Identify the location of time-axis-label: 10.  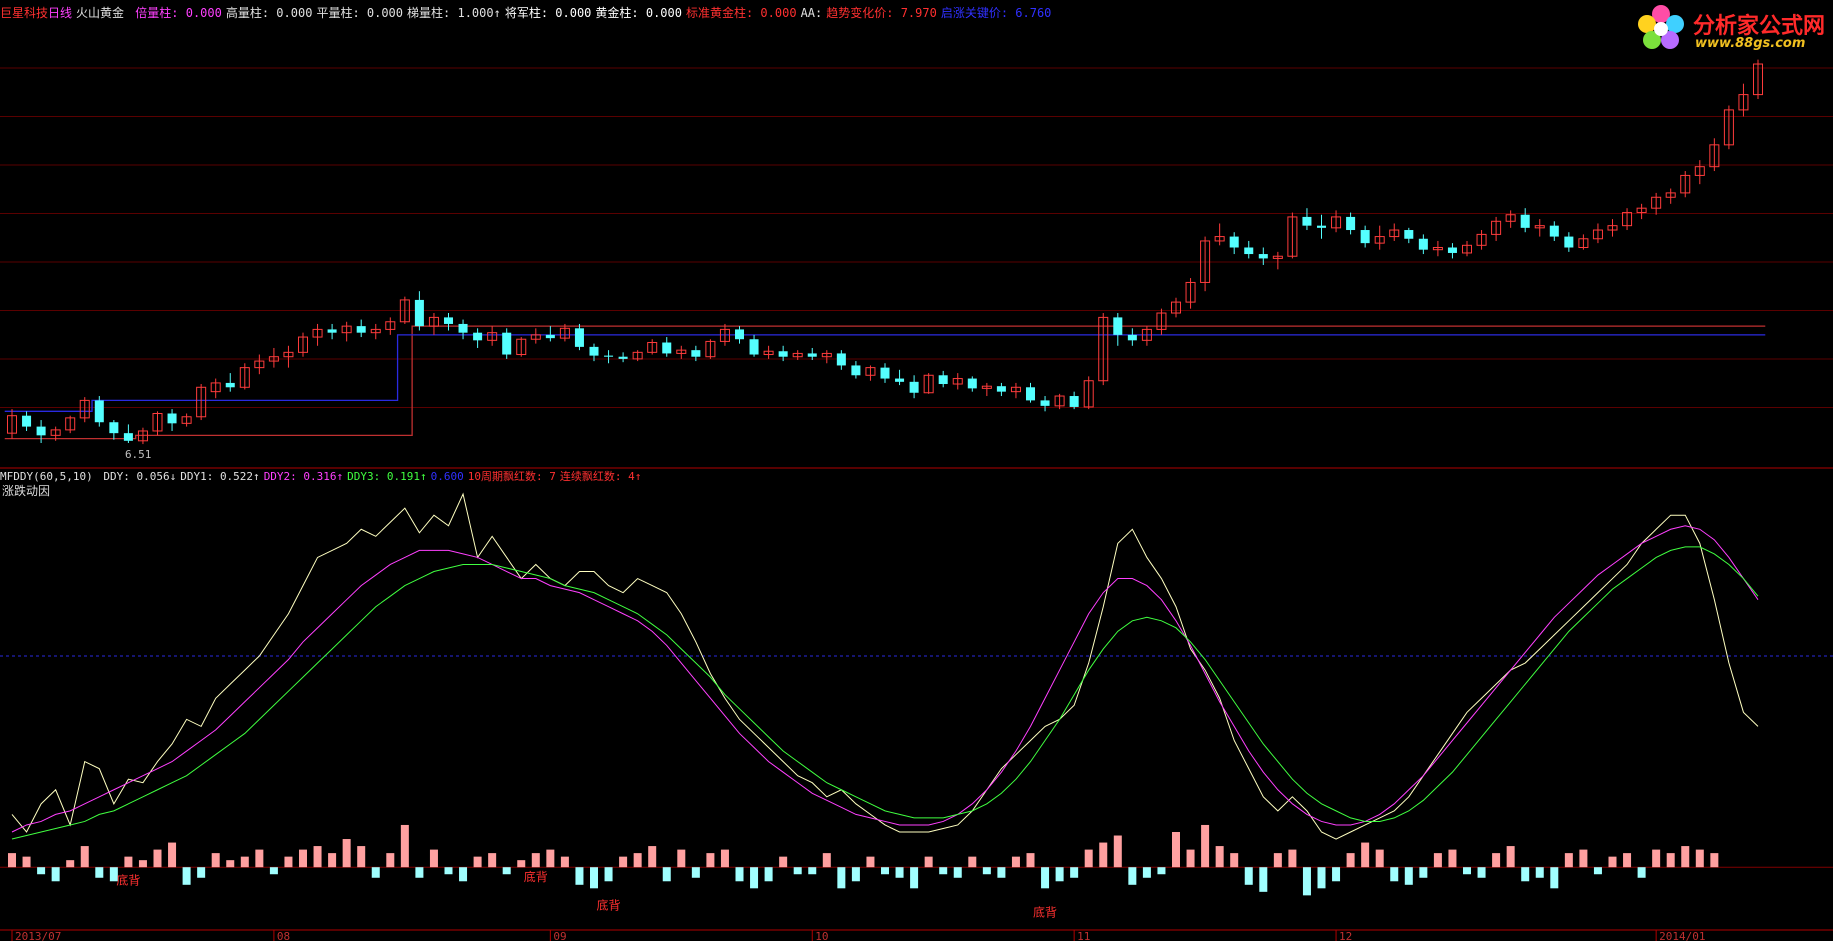
(821, 935).